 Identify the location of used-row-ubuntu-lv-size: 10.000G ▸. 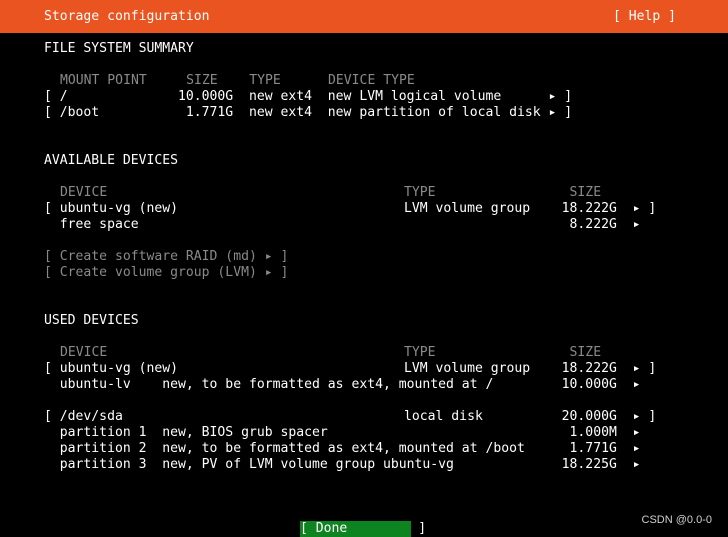
(522, 385).